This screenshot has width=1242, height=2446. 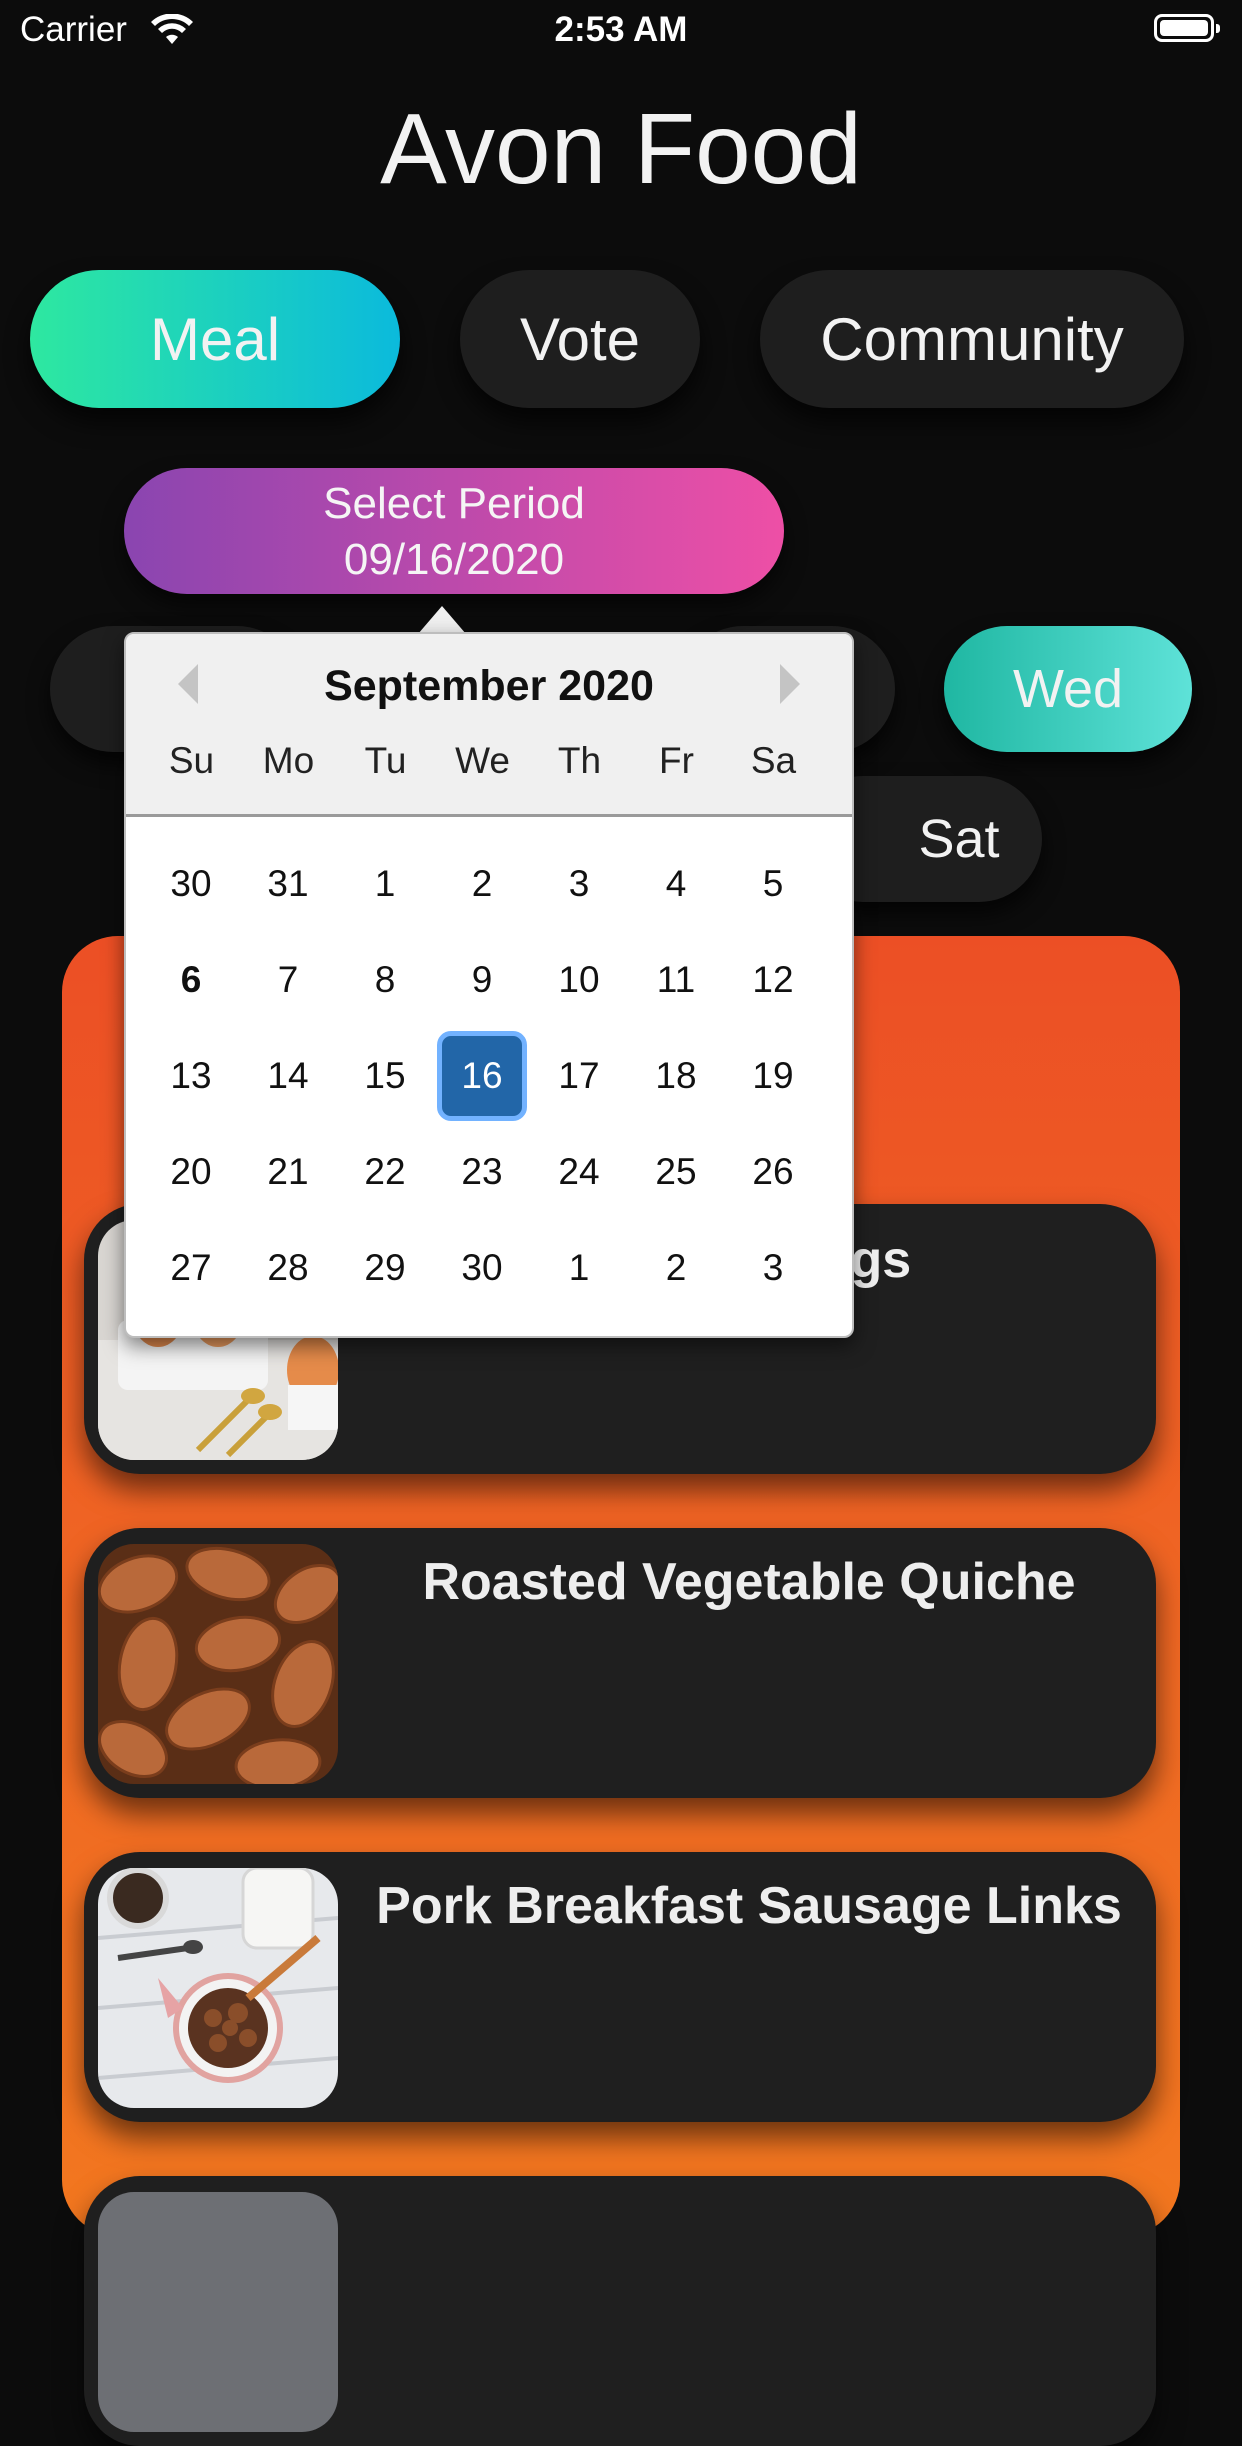 What do you see at coordinates (489, 725) in the screenshot?
I see `calendar-header: September 2020 Su Mo Tu We Th Fr Sa` at bounding box center [489, 725].